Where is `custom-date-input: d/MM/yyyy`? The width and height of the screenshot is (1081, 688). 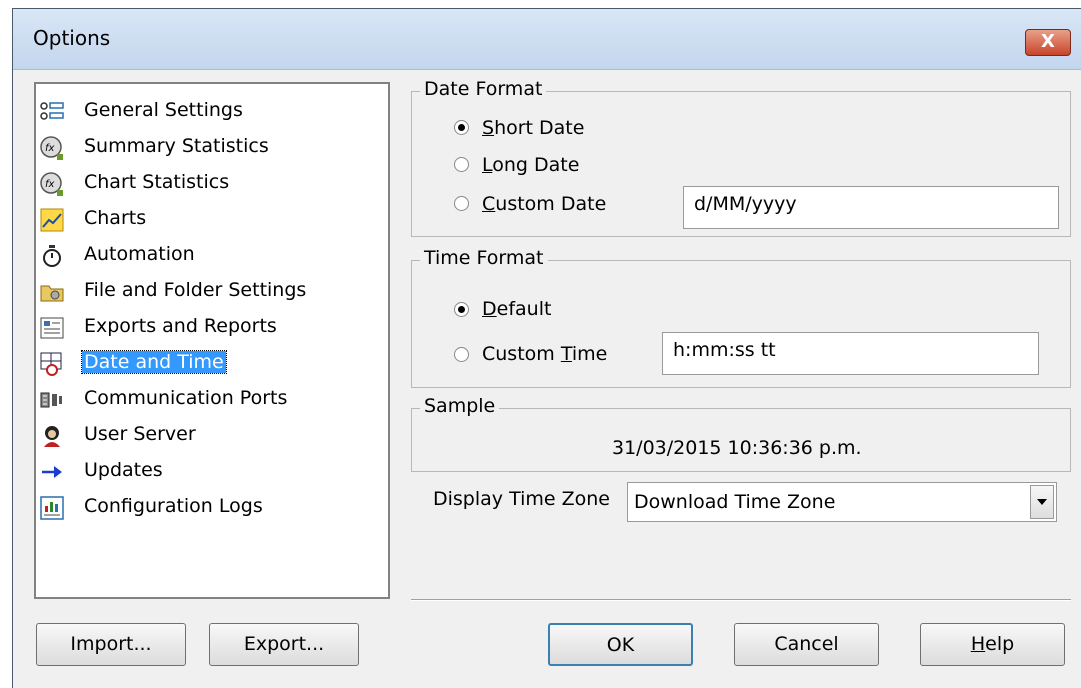
custom-date-input: d/MM/yyyy is located at coordinates (871, 207).